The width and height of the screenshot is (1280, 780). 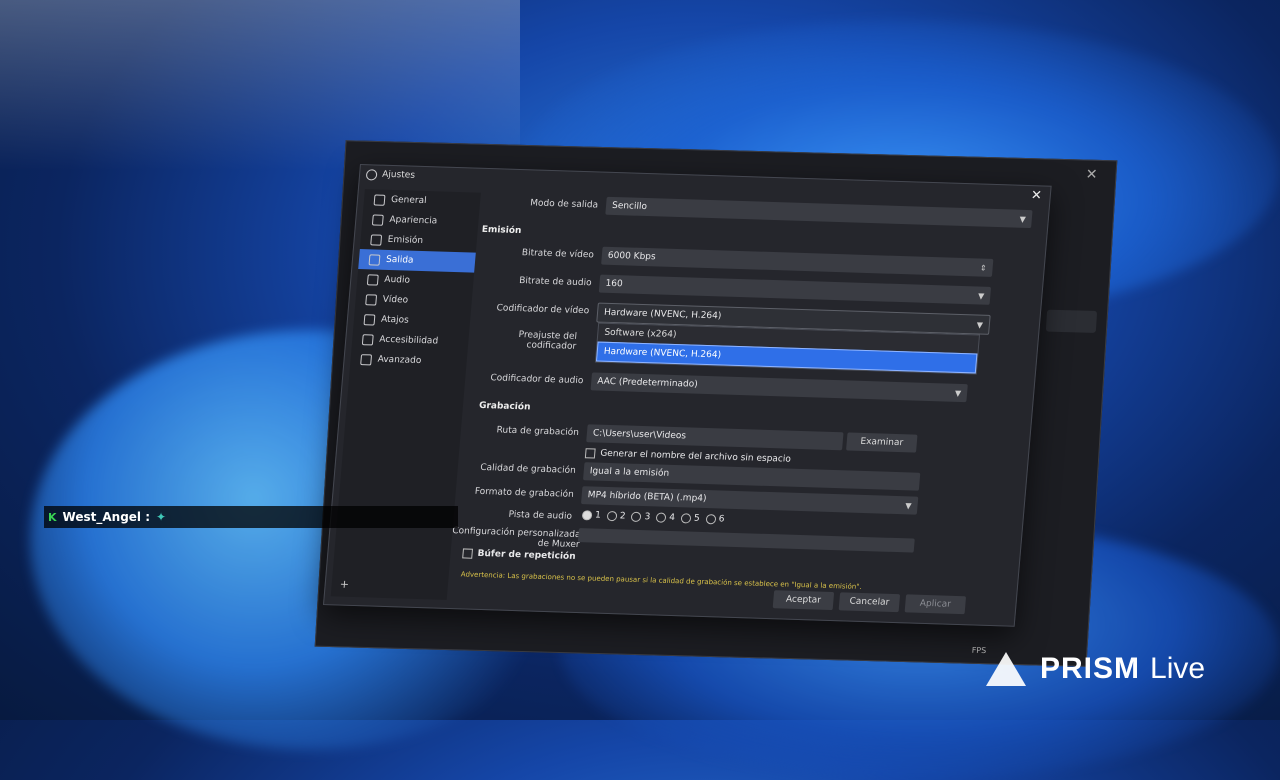 I want to click on sidebar-item-label: Audio, so click(x=397, y=280).